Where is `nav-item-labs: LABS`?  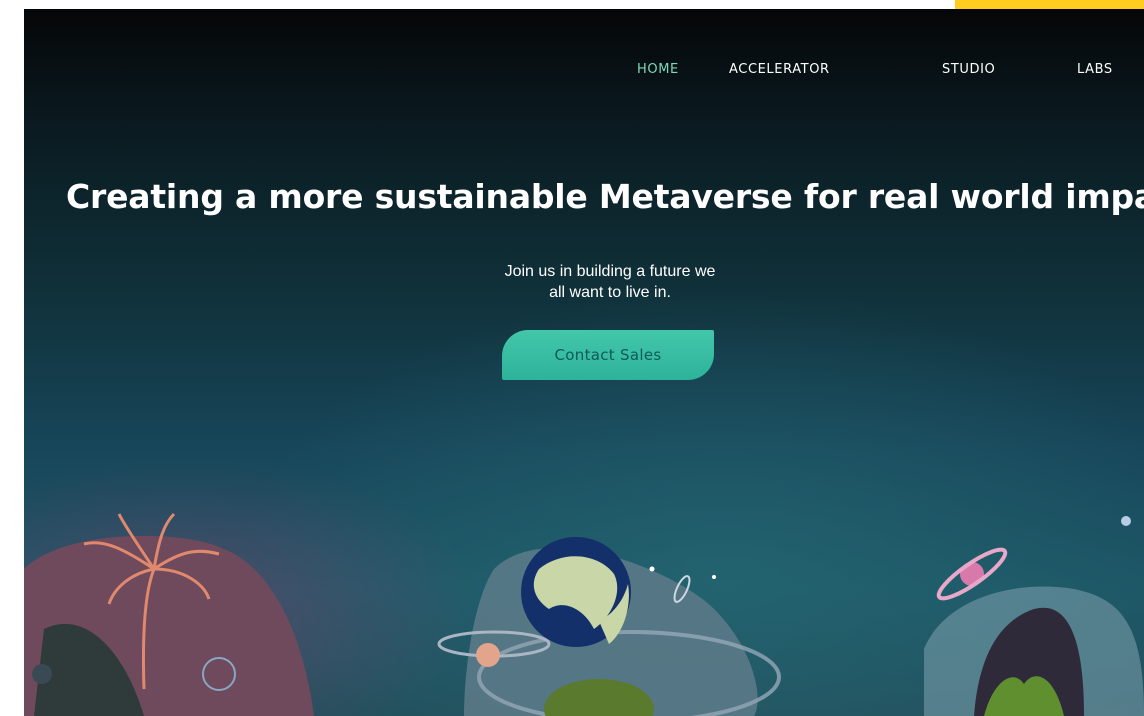
nav-item-labs: LABS is located at coordinates (1095, 69).